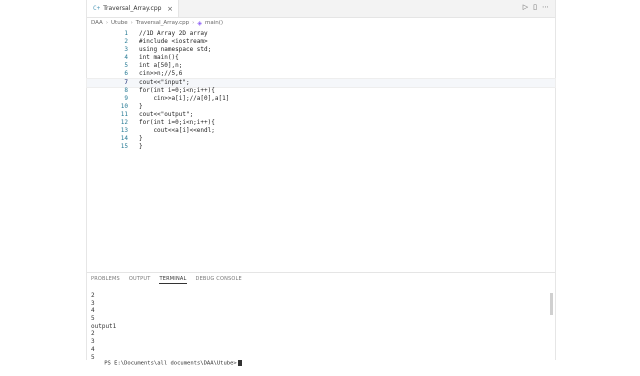 The width and height of the screenshot is (640, 376). What do you see at coordinates (321, 131) in the screenshot?
I see `code-line: 13 cout<<a[i]<<endl;` at bounding box center [321, 131].